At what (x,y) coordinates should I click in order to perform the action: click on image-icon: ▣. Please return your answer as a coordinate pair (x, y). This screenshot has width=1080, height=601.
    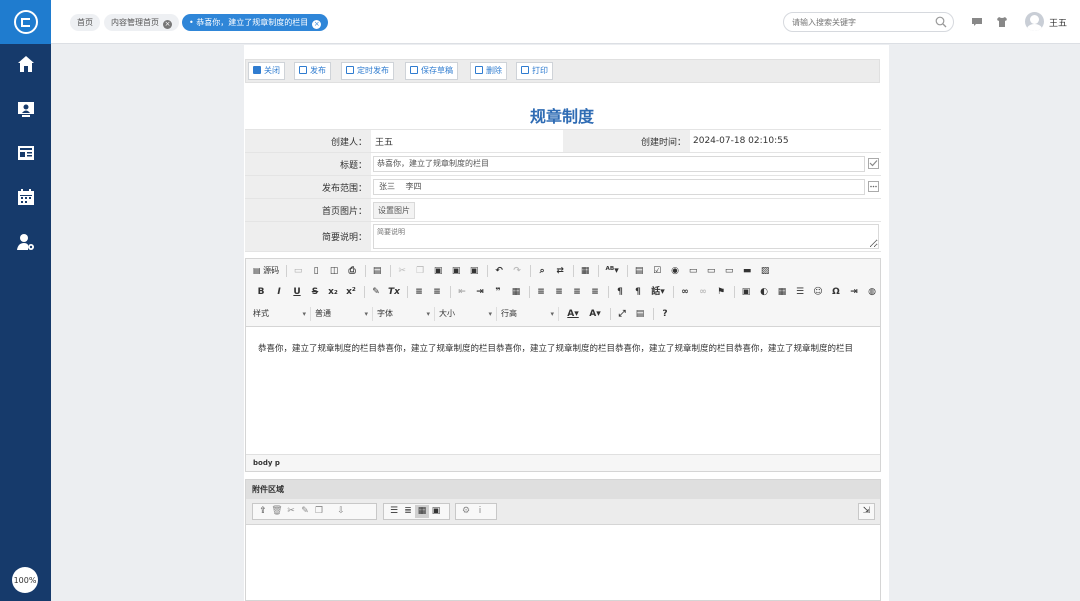
    Looking at the image, I should click on (746, 292).